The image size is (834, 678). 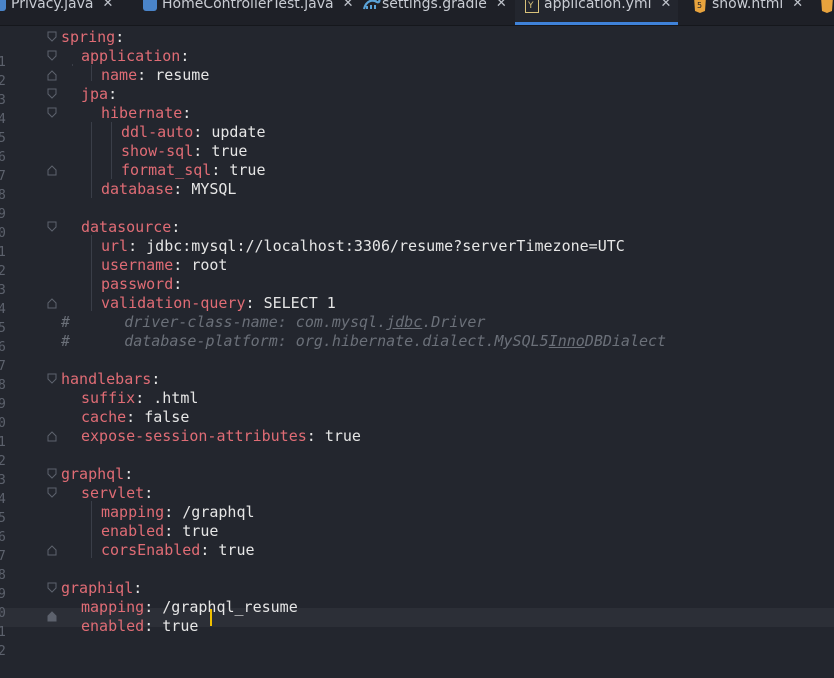 What do you see at coordinates (139, 626) in the screenshot?
I see `code-line: enabled: true` at bounding box center [139, 626].